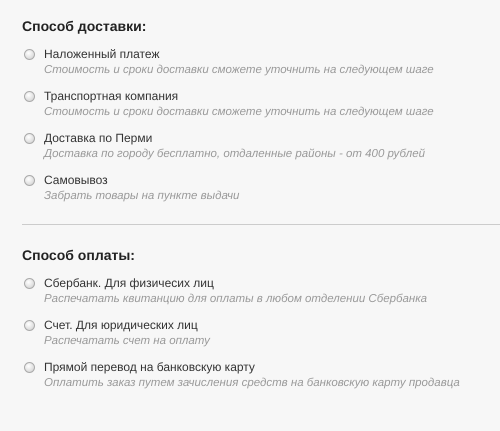 This screenshot has width=500, height=431. Describe the element at coordinates (85, 26) in the screenshot. I see `section-heading: Способ доставки:` at that location.